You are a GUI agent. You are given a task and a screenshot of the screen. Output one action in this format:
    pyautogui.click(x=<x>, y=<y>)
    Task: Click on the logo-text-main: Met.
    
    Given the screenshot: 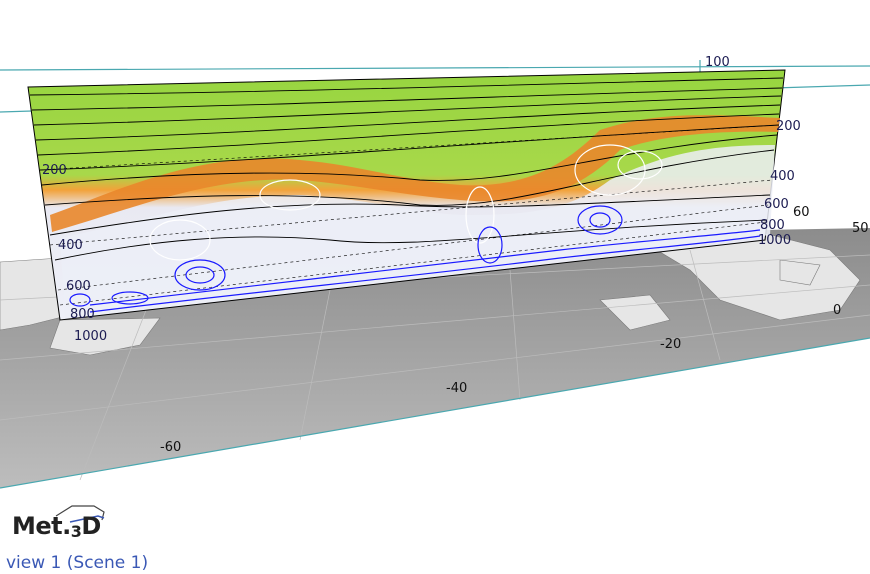 What is the action you would take?
    pyautogui.click(x=41, y=526)
    